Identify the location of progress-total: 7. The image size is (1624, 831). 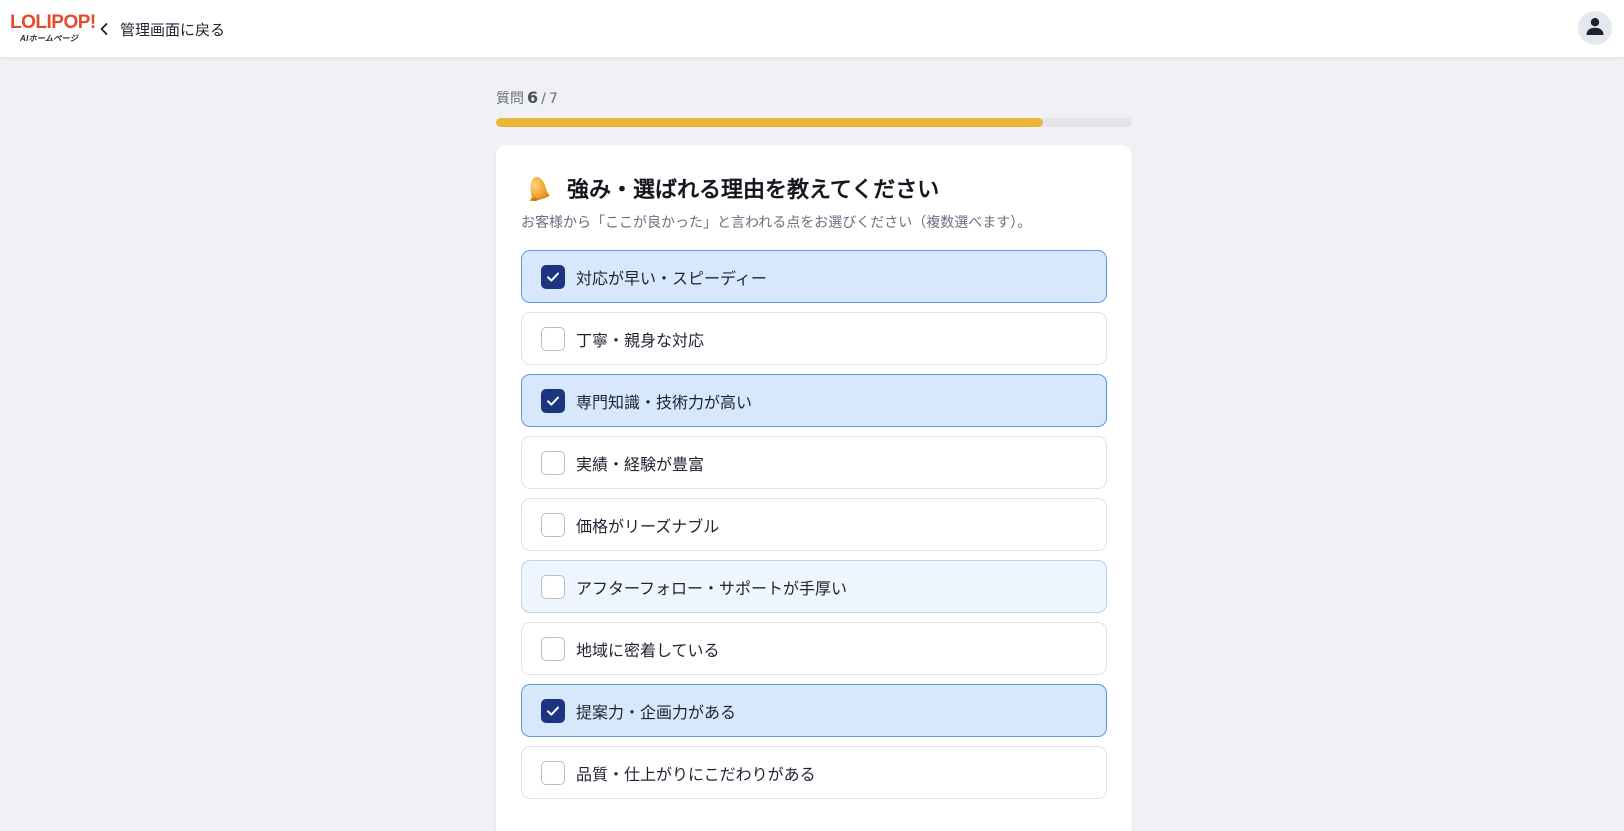
(553, 99).